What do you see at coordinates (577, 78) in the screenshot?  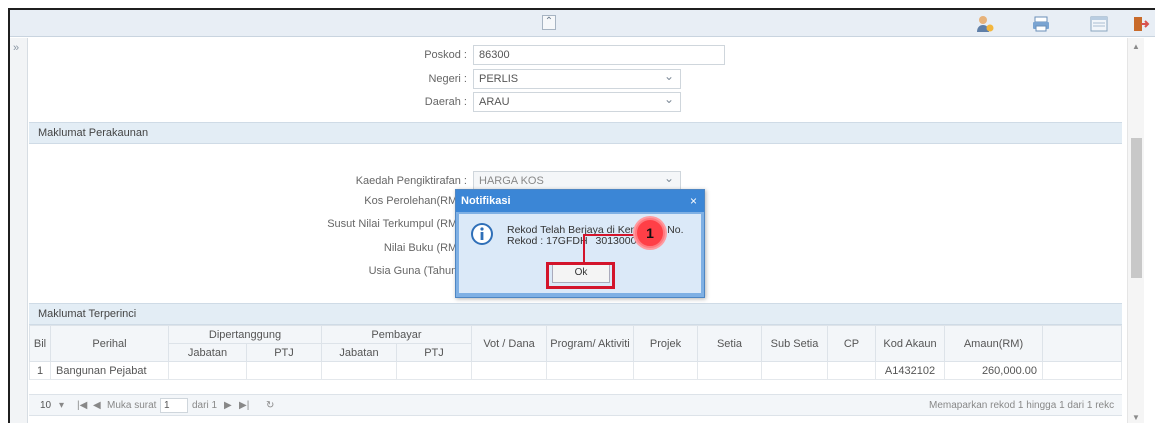 I see `negeri-select: PERLIS` at bounding box center [577, 78].